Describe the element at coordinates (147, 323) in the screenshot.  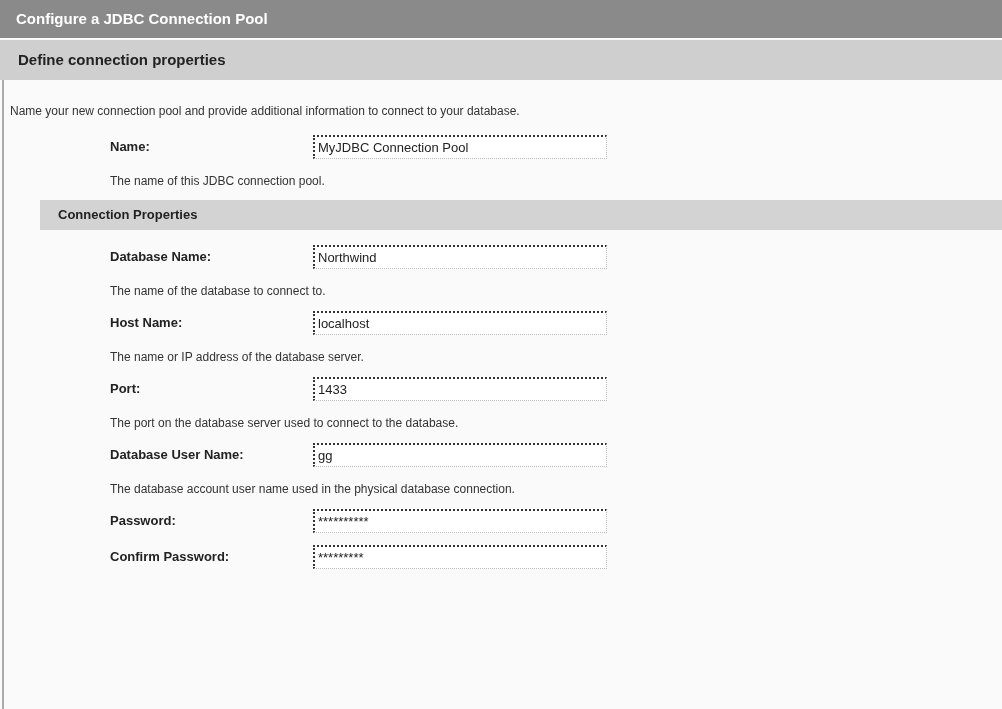
I see `field-label: Host Name:` at that location.